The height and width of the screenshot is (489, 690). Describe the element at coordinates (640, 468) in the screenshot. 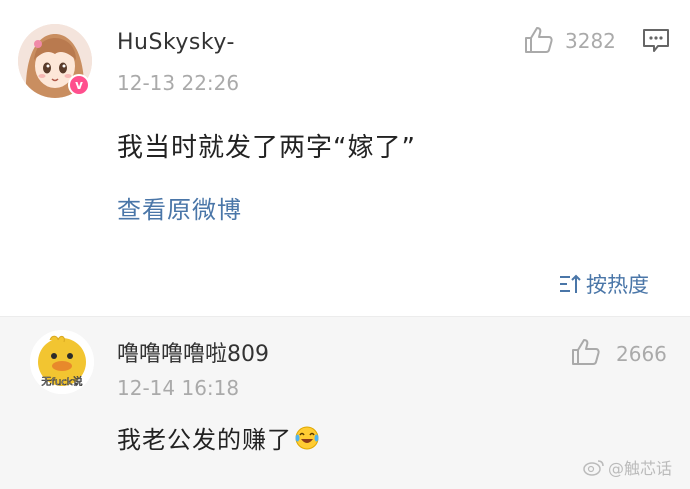

I see `watermark-text: @触芯话` at that location.